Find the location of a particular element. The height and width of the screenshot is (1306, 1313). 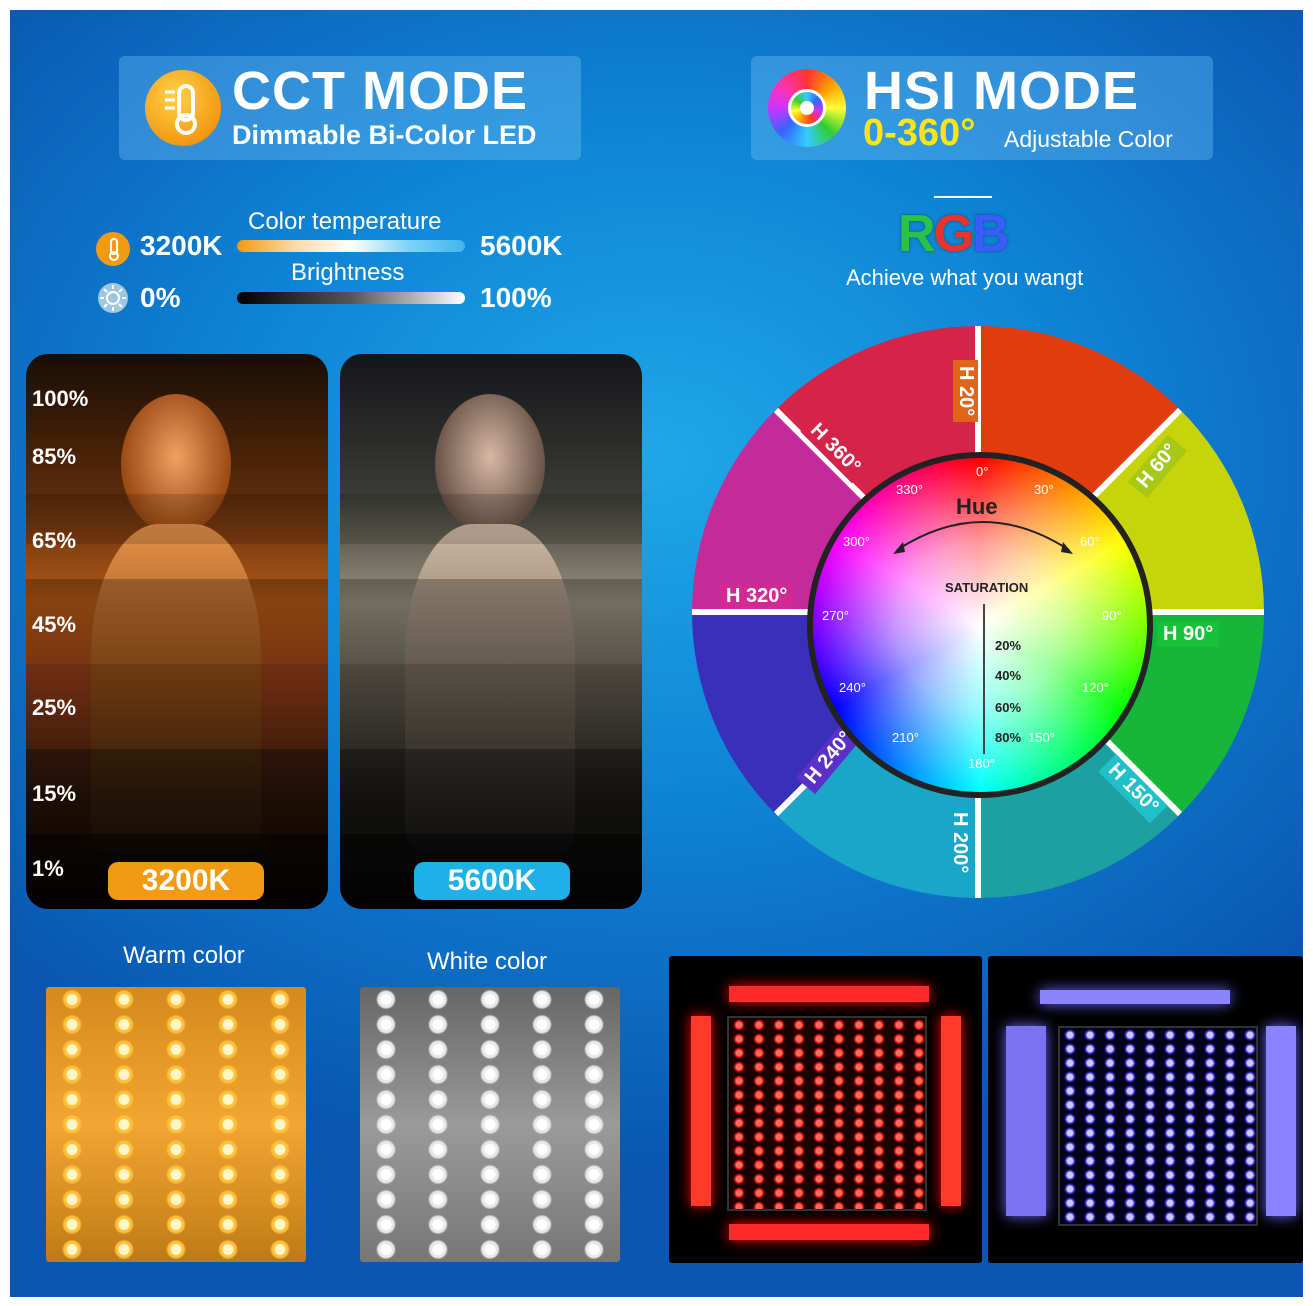

saturation-level: 60% is located at coordinates (1008, 707).